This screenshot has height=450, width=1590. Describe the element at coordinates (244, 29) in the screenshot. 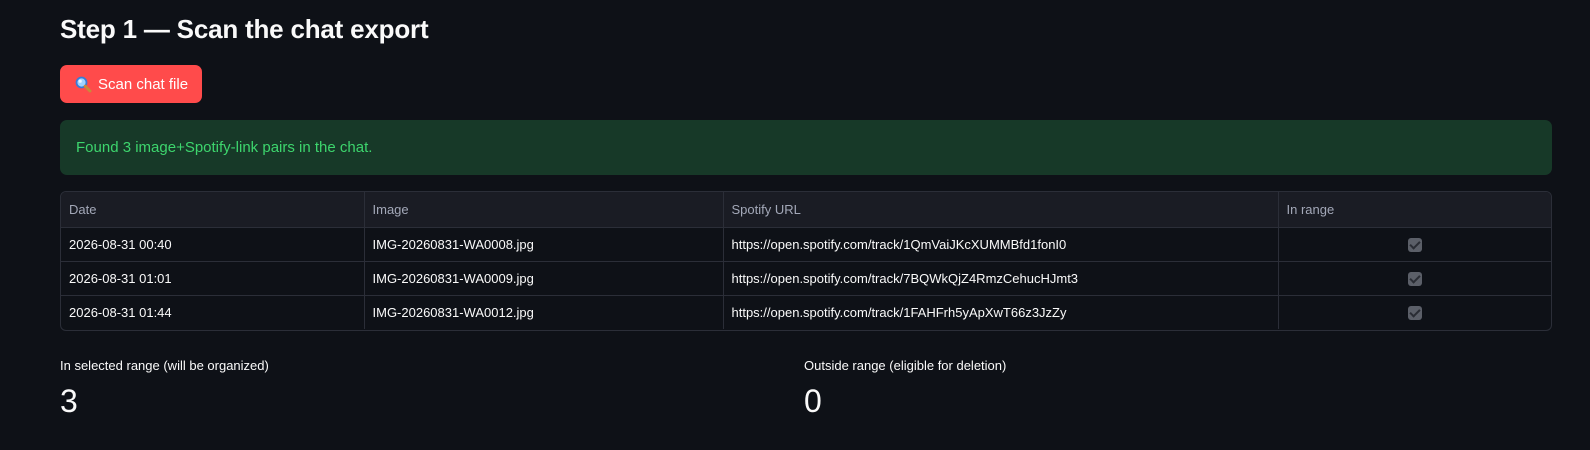

I see `page-title: Step 1 — Scan the chat export` at that location.